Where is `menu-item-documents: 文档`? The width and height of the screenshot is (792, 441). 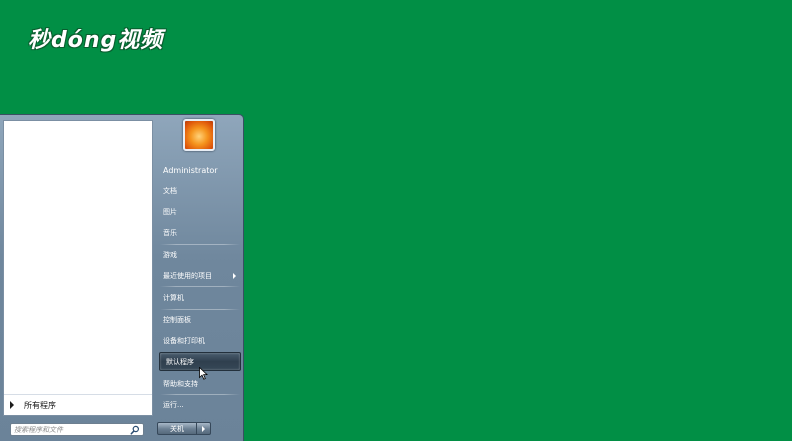 menu-item-documents: 文档 is located at coordinates (199, 190).